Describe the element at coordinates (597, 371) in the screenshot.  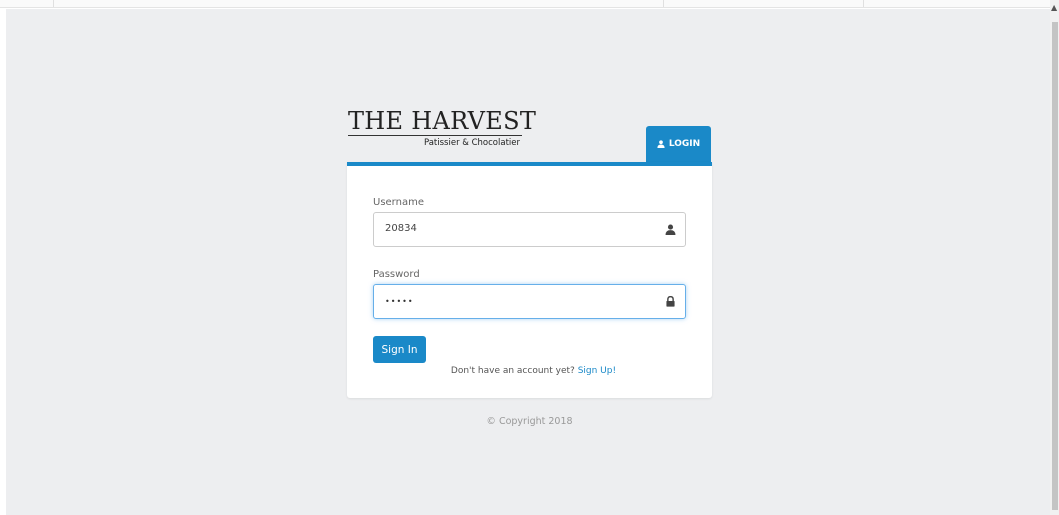
I see `sign-up-link: Sign Up!` at that location.